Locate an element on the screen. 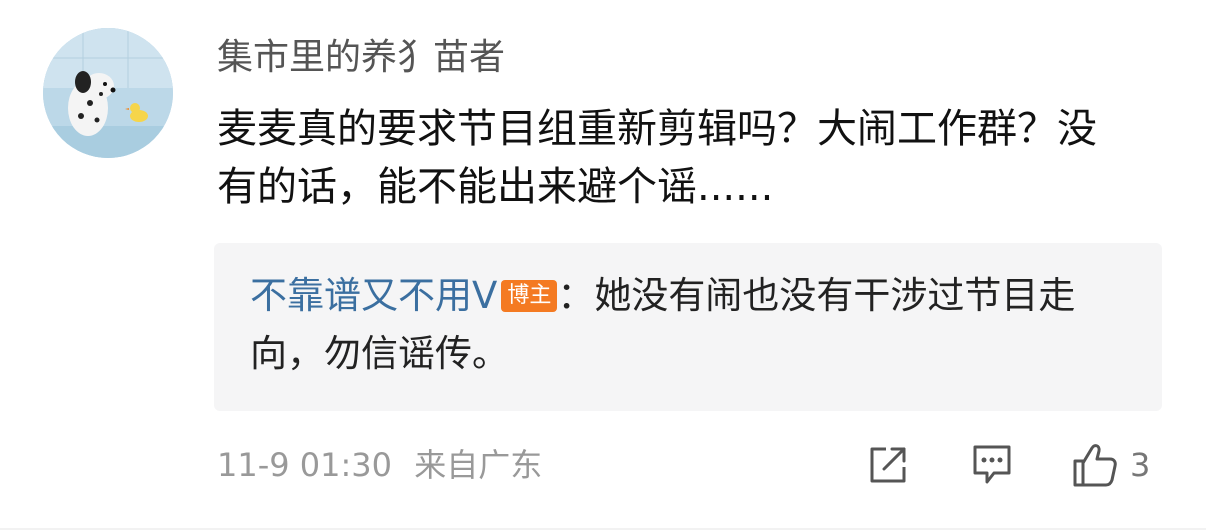 The width and height of the screenshot is (1206, 530). comment-meta: 11-9 01:30 来自广东 is located at coordinates (379, 465).